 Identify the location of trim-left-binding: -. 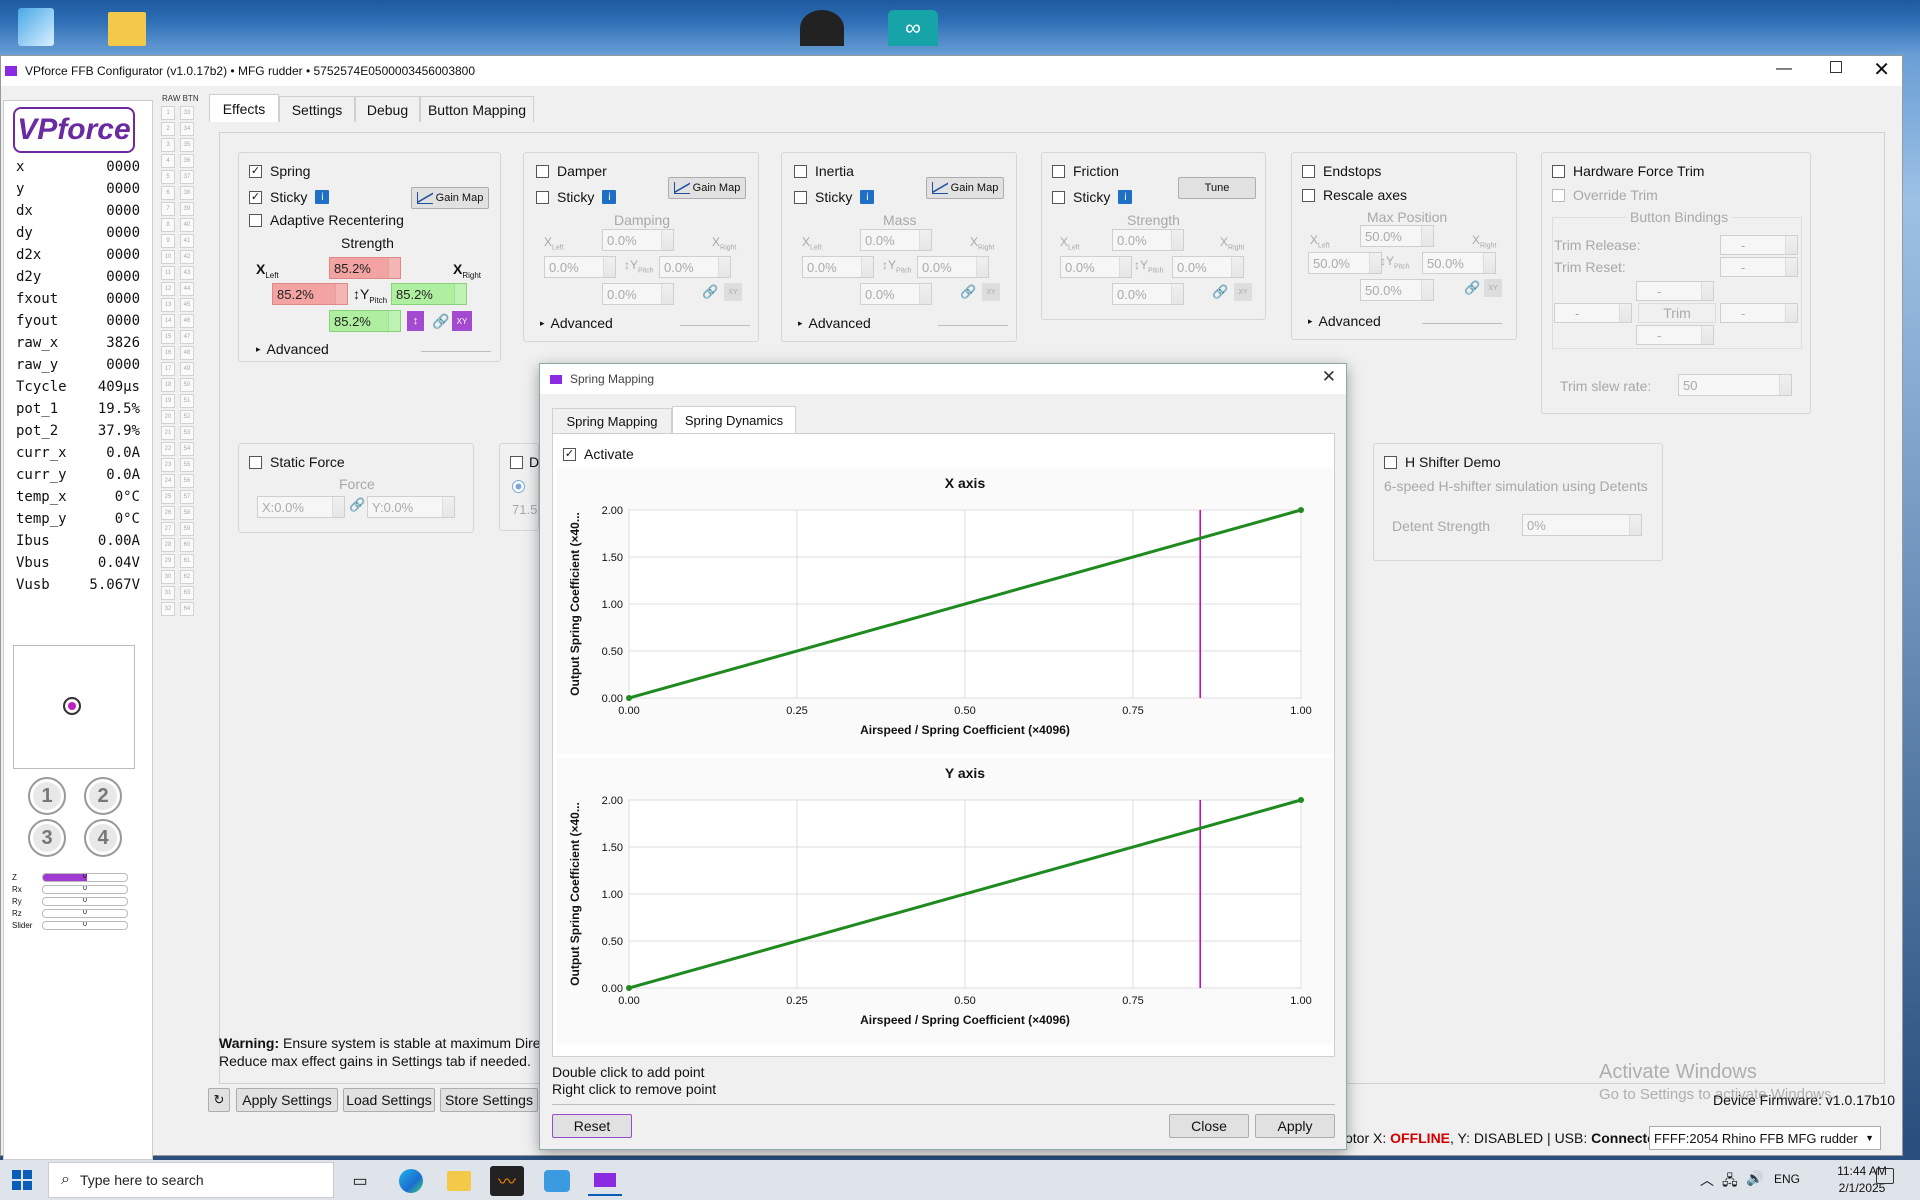
(1593, 313).